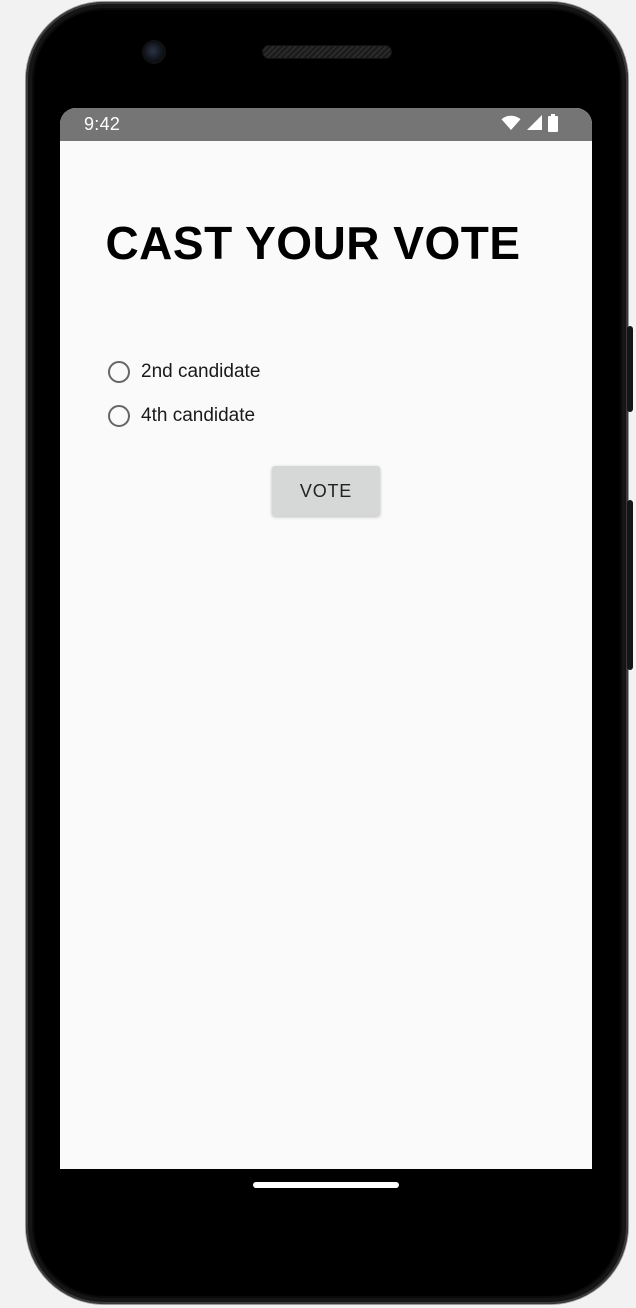  I want to click on home-indicator, so click(326, 1185).